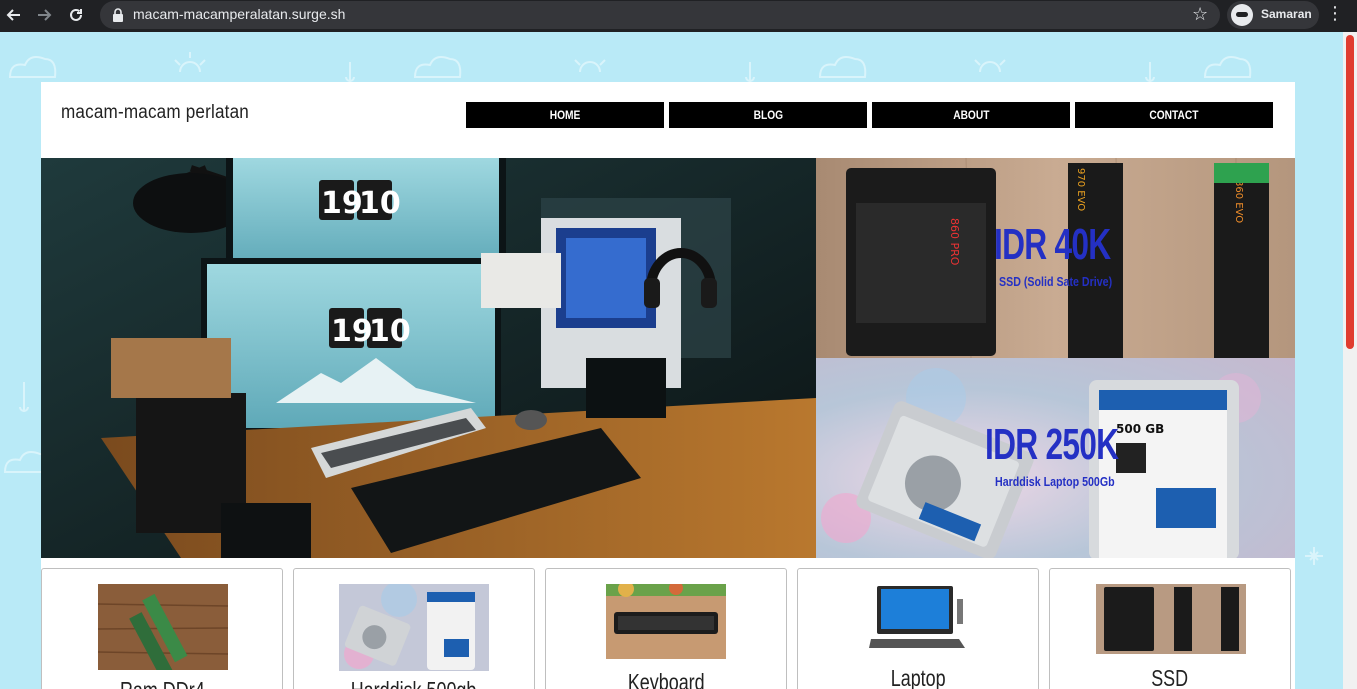 Image resolution: width=1357 pixels, height=689 pixels. I want to click on product-title: Keyboard, so click(666, 679).